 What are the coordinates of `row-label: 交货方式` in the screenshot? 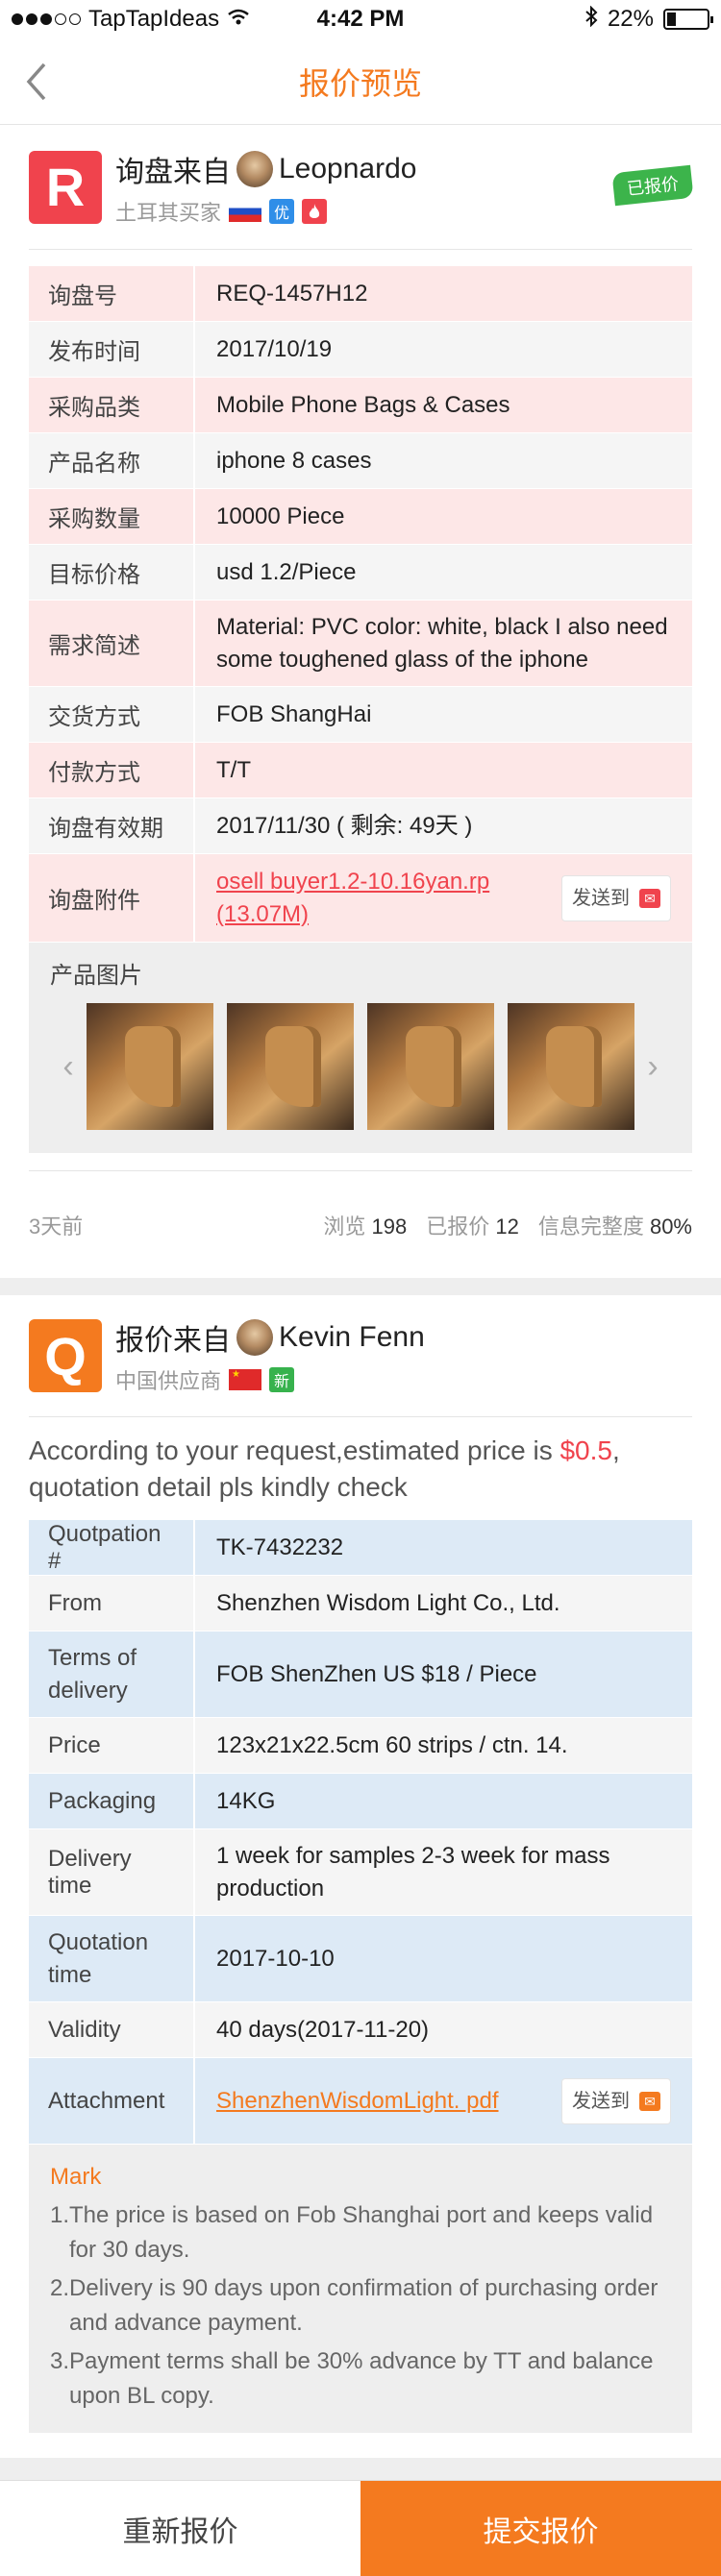 It's located at (112, 714).